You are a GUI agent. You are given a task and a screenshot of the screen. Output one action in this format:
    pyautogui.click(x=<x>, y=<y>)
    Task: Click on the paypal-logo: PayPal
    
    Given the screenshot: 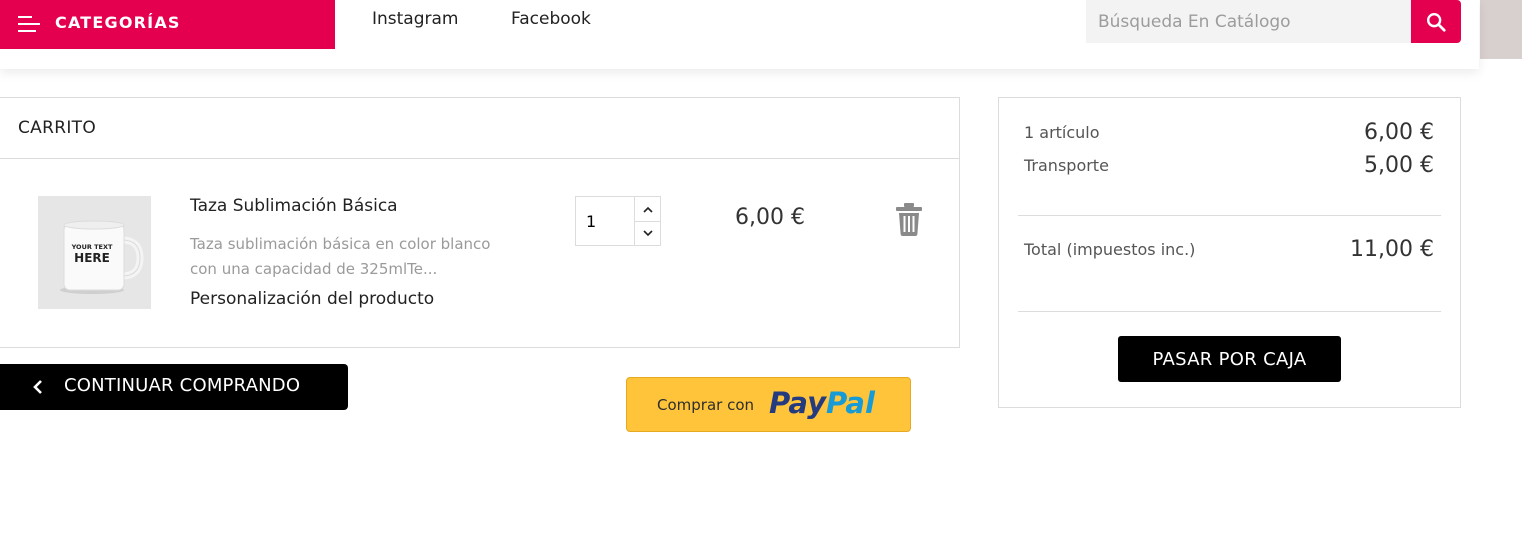 What is the action you would take?
    pyautogui.click(x=822, y=403)
    